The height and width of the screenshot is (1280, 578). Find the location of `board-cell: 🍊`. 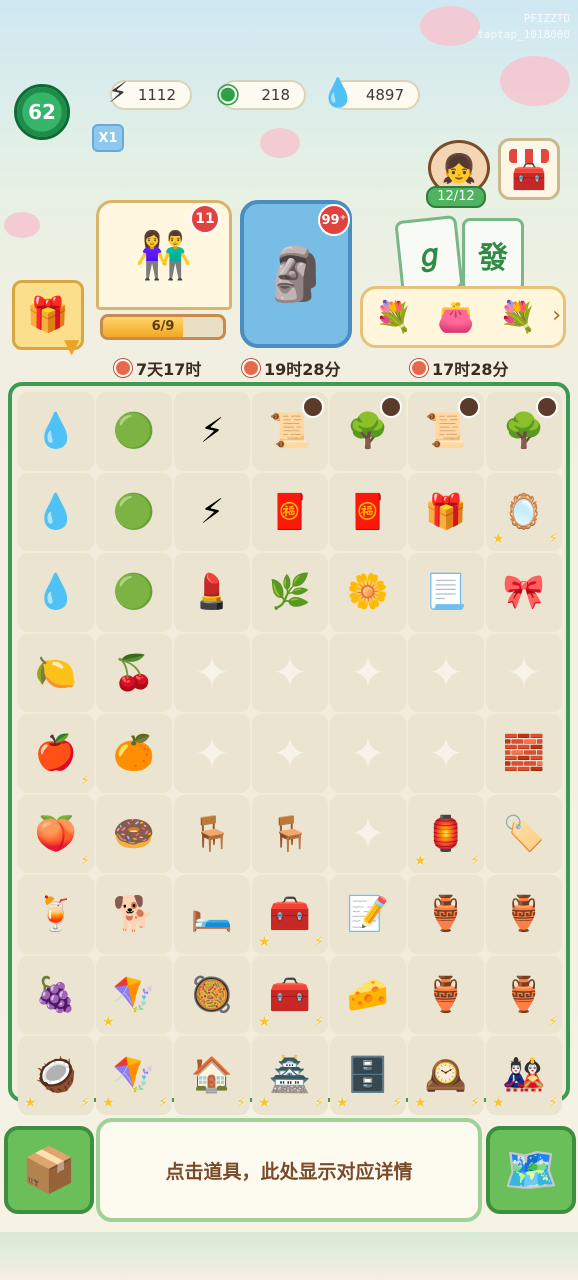

board-cell: 🍊 is located at coordinates (134, 753).